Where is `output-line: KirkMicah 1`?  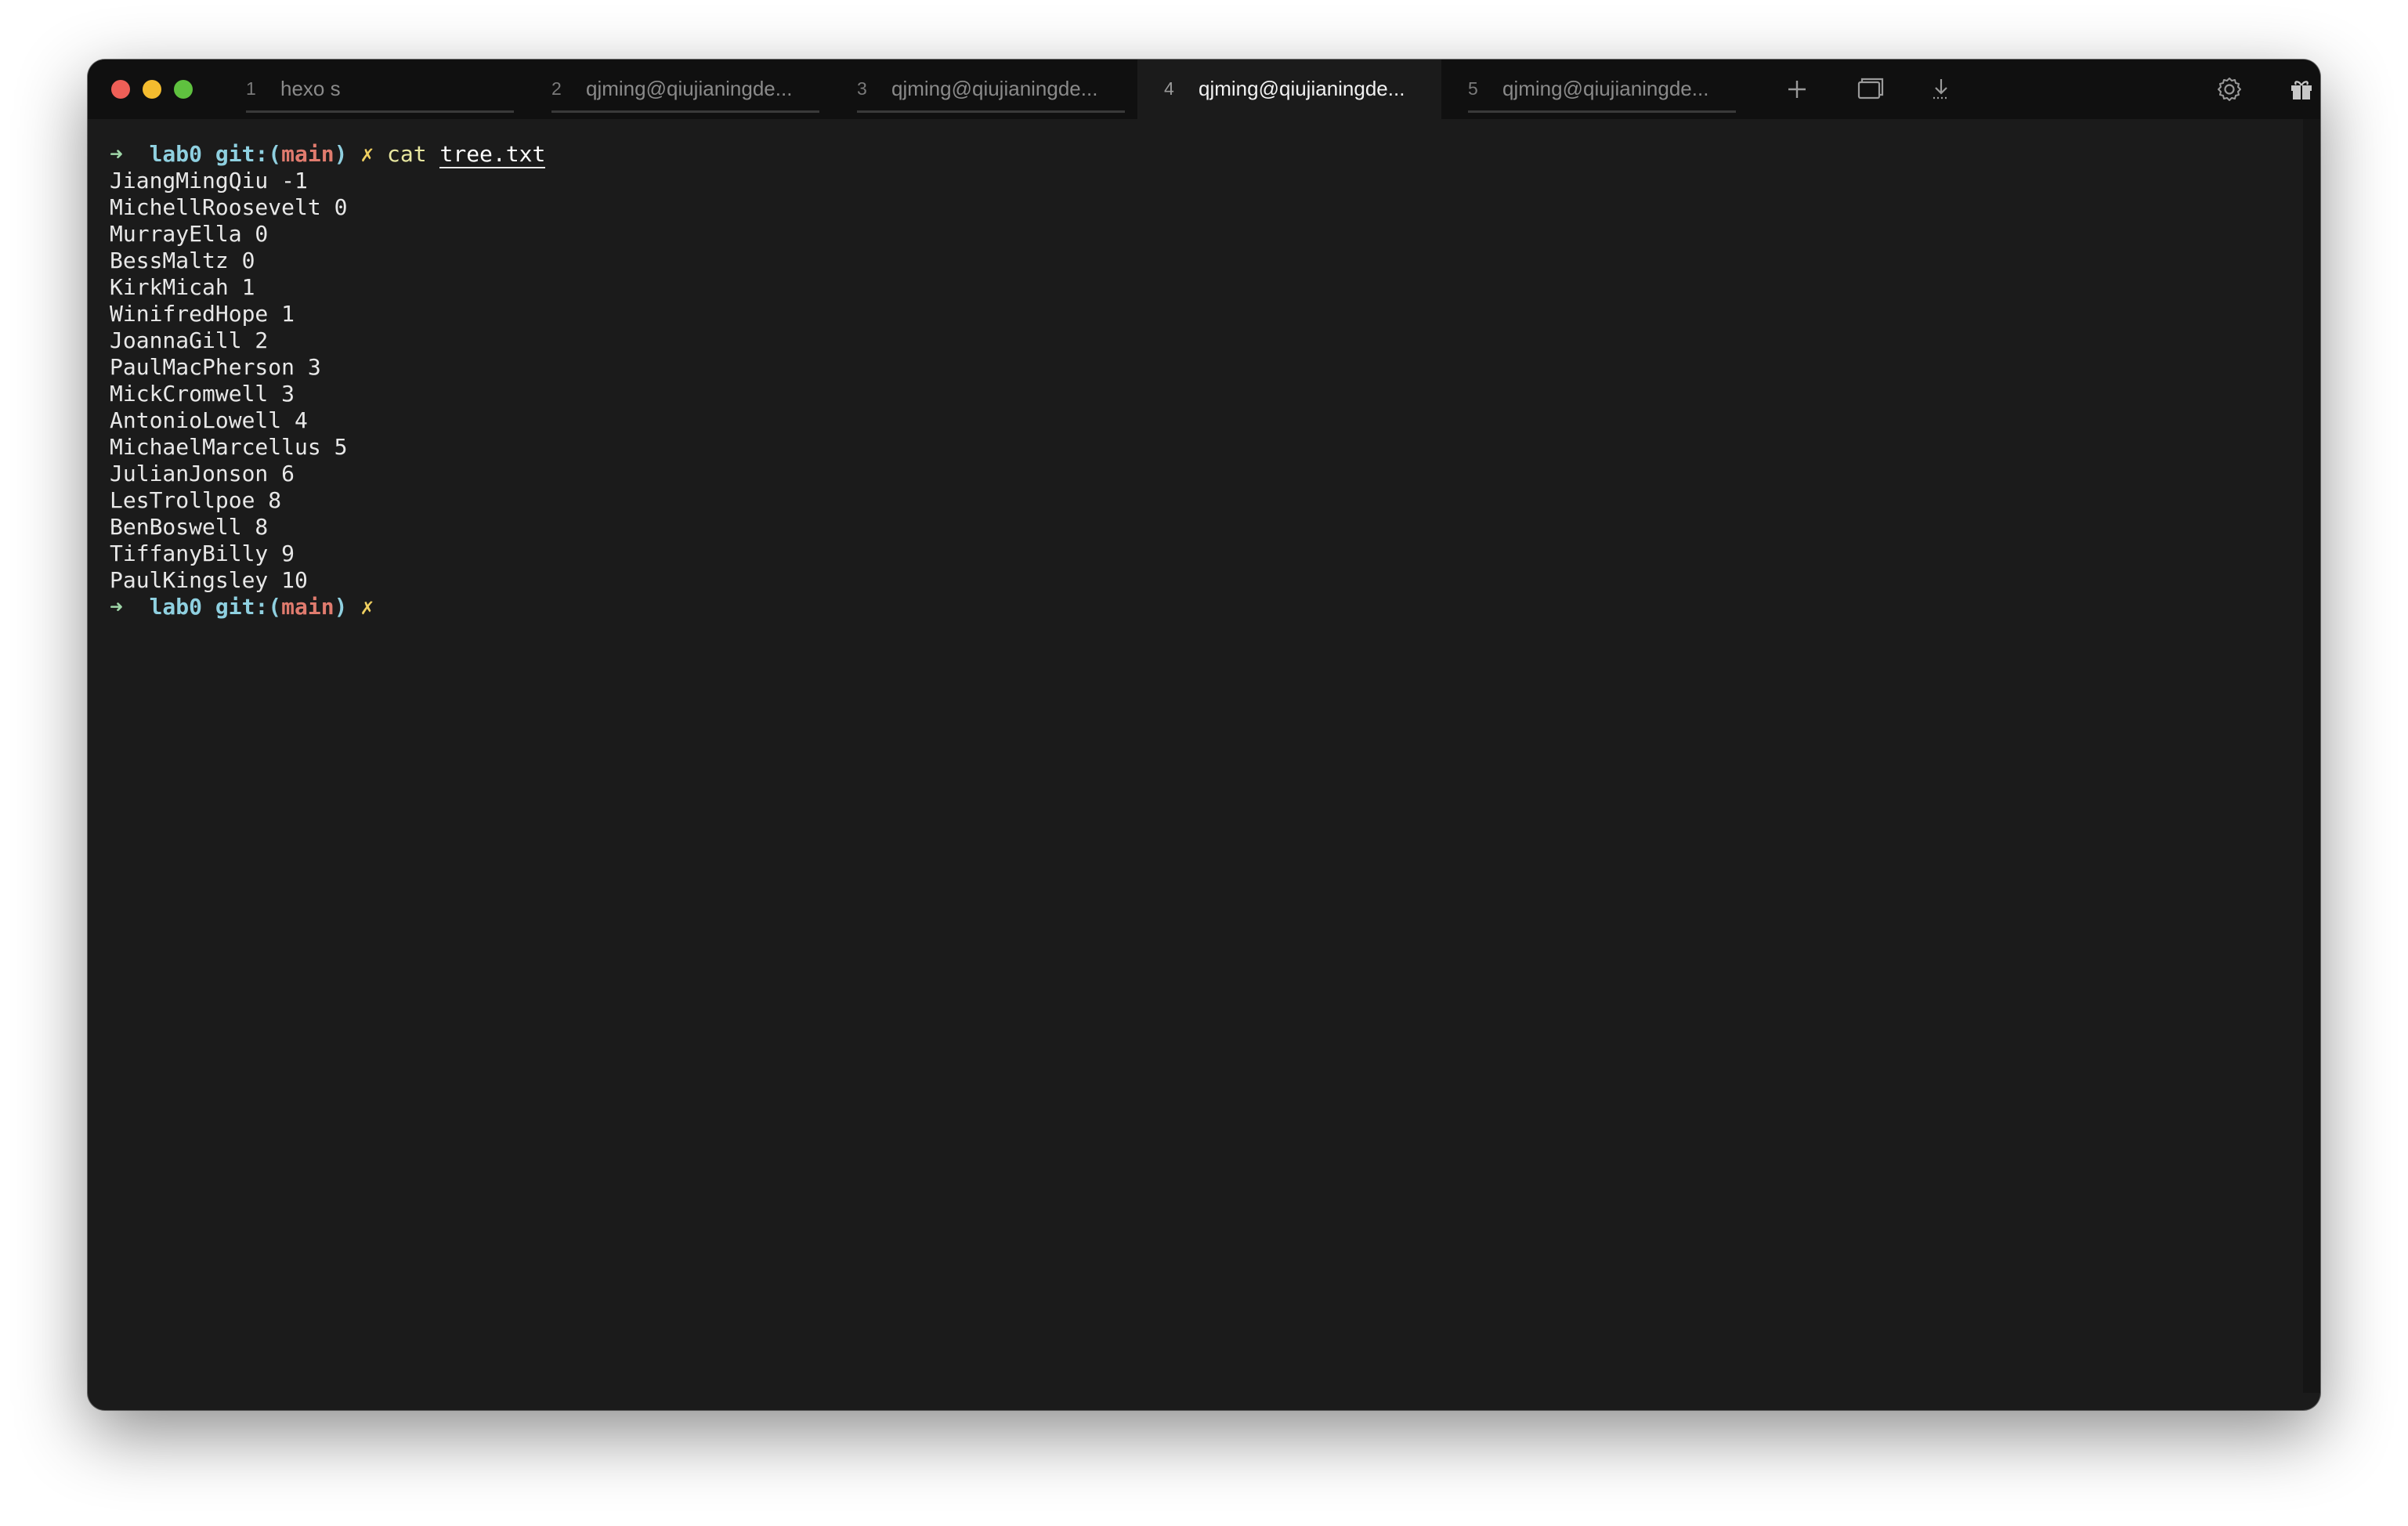
output-line: KirkMicah 1 is located at coordinates (182, 287).